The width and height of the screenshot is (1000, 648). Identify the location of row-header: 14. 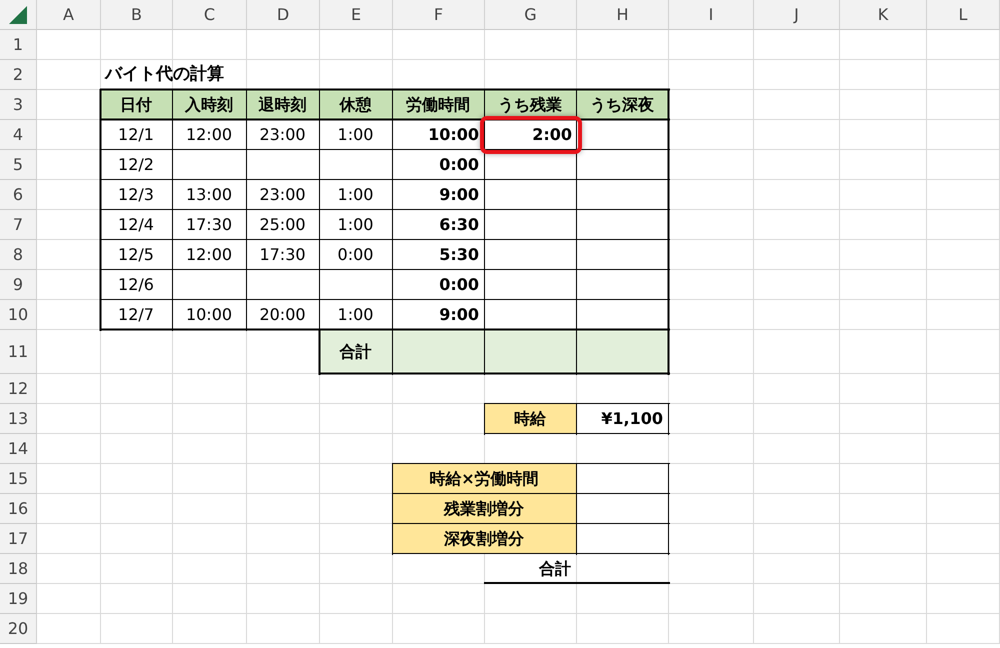
(18, 449).